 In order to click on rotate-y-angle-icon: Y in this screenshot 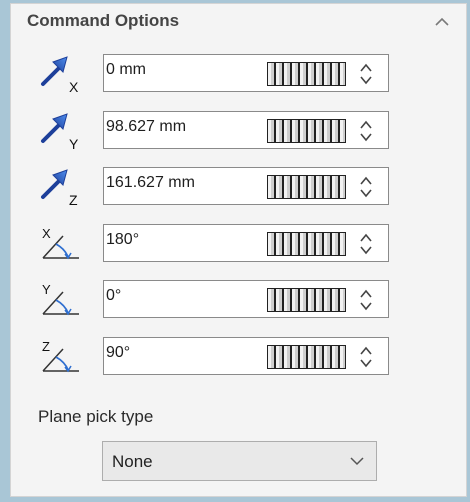, I will do `click(60, 299)`.